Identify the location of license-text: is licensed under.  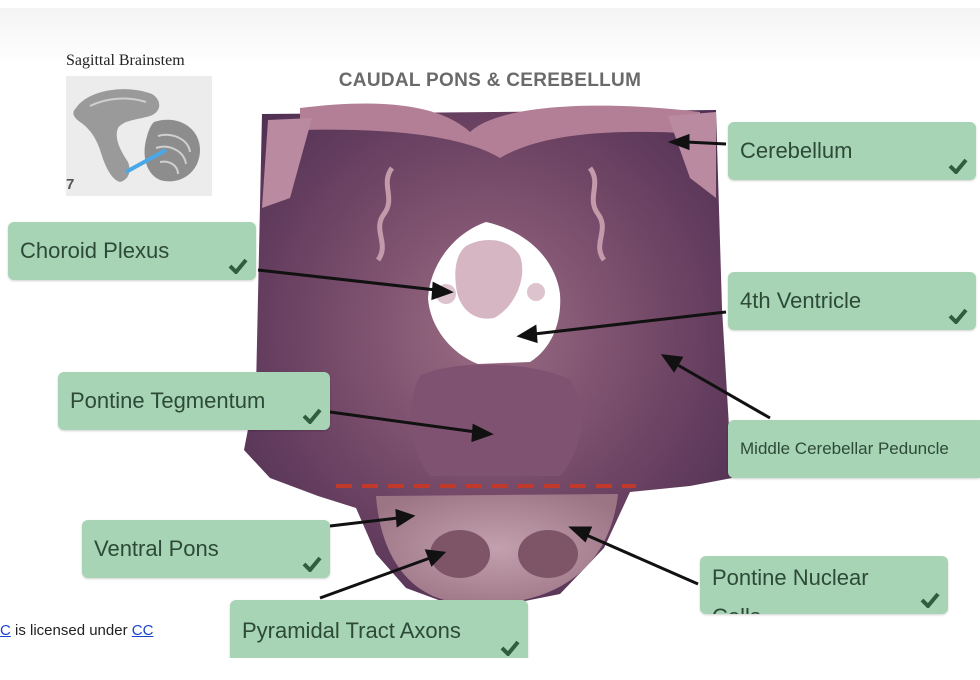
(71, 630).